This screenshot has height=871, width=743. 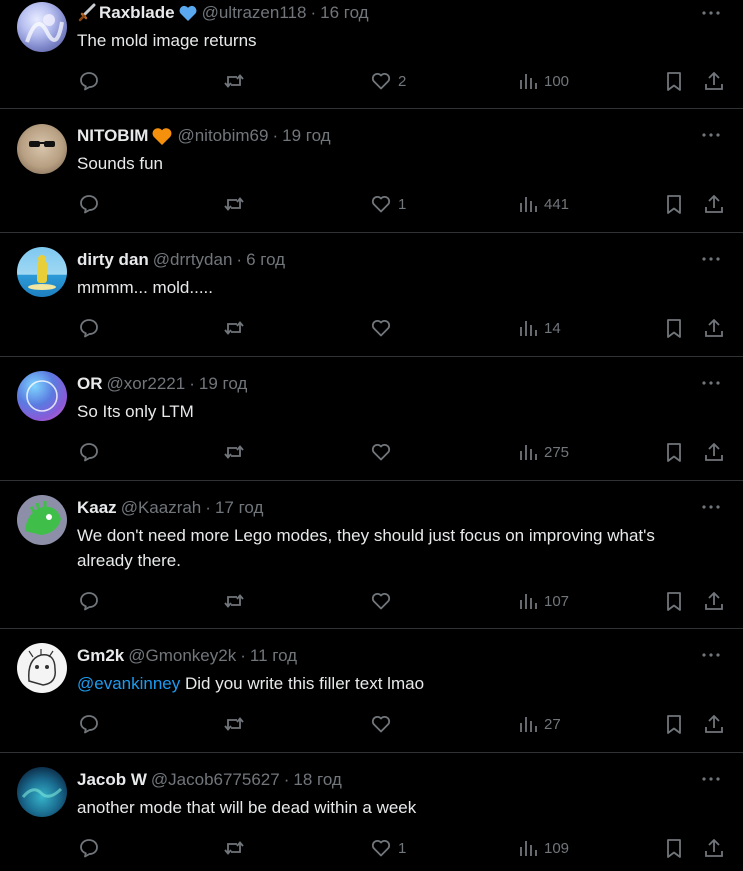 What do you see at coordinates (215, 780) in the screenshot?
I see `handle: @Jacob6775627` at bounding box center [215, 780].